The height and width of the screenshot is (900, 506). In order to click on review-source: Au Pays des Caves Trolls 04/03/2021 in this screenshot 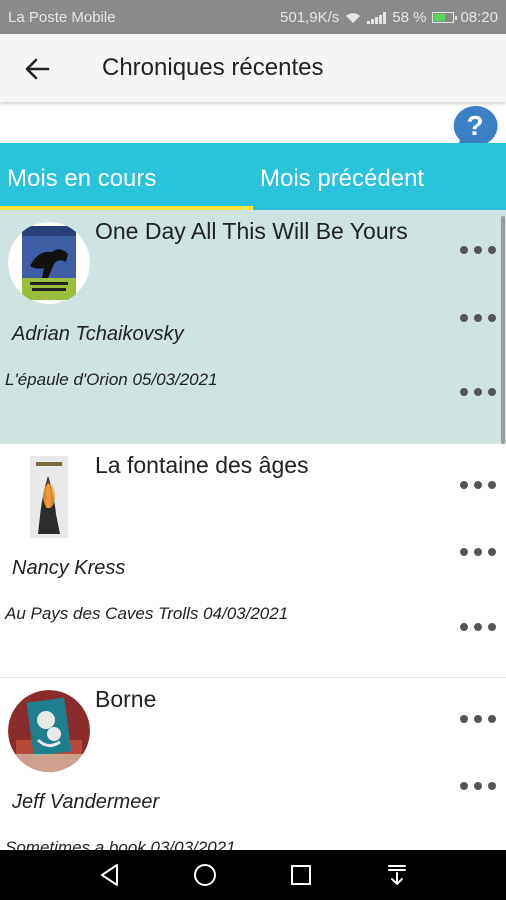, I will do `click(147, 613)`.